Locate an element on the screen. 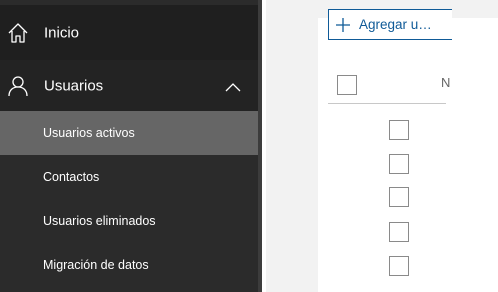 The image size is (498, 292). sidebar-subitem-usuarios-activos: Usuarios activos is located at coordinates (129, 133).